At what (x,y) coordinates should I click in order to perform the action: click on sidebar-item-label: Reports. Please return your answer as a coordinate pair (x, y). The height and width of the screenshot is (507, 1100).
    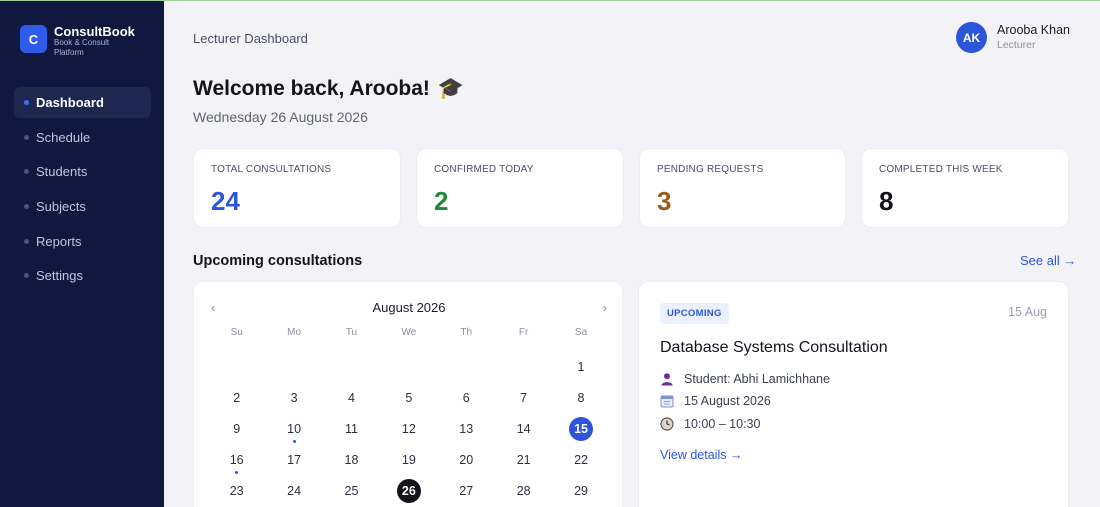
    Looking at the image, I should click on (59, 241).